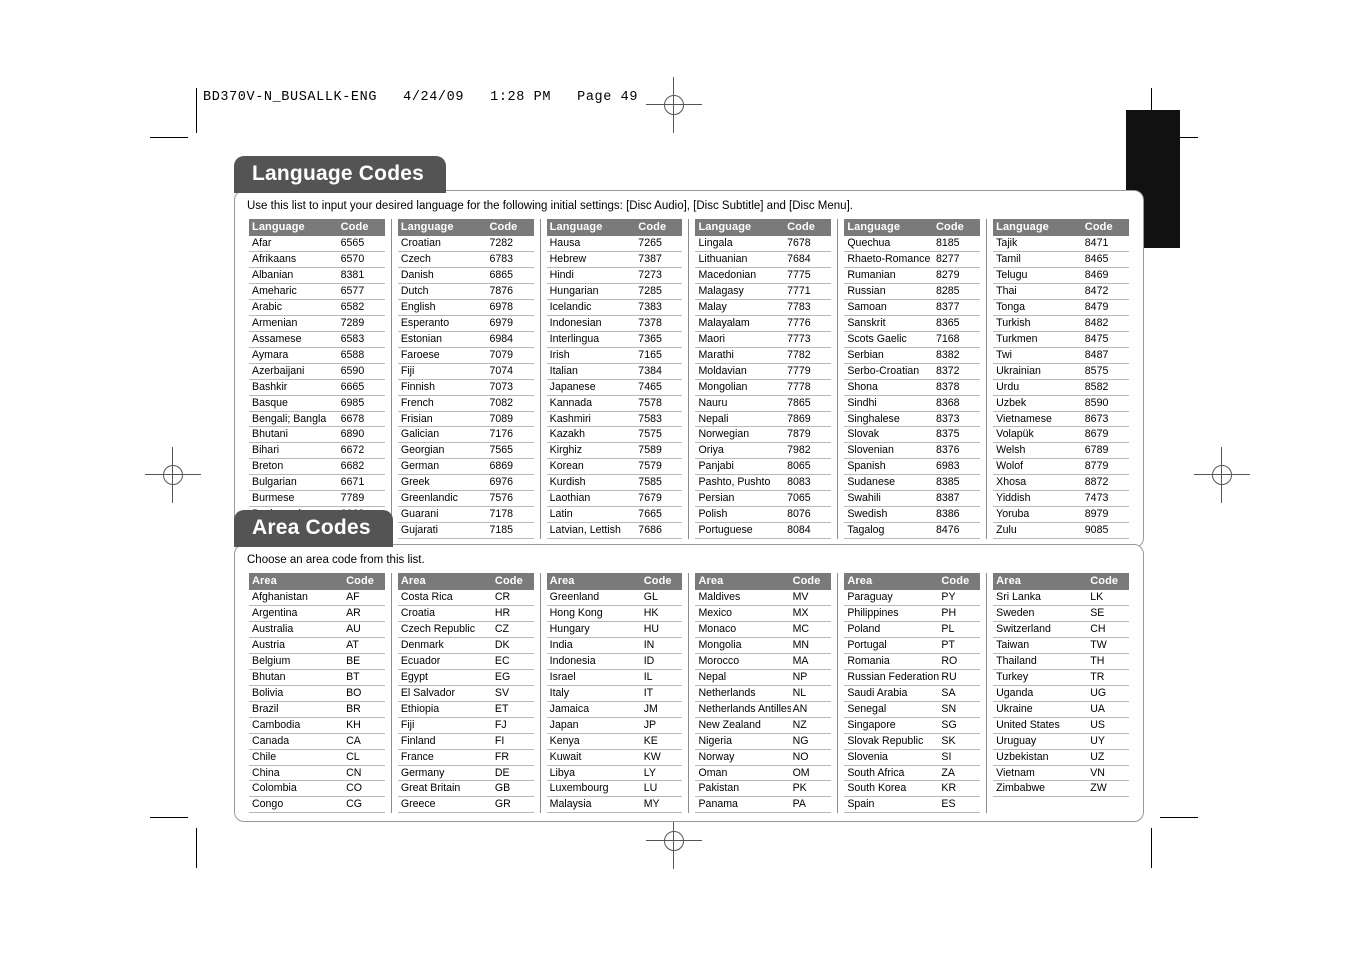 The image size is (1351, 954). What do you see at coordinates (808, 387) in the screenshot?
I see `language-code-cell: 7778` at bounding box center [808, 387].